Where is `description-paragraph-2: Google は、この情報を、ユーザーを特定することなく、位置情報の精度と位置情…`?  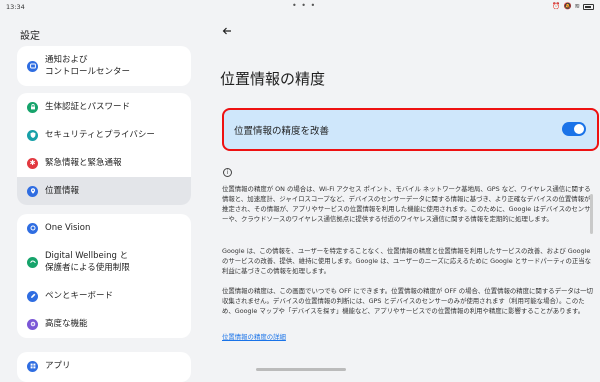
description-paragraph-2: Google は、この情報を、ユーザーを特定することなく、位置情報の精度と位置情… is located at coordinates (407, 261).